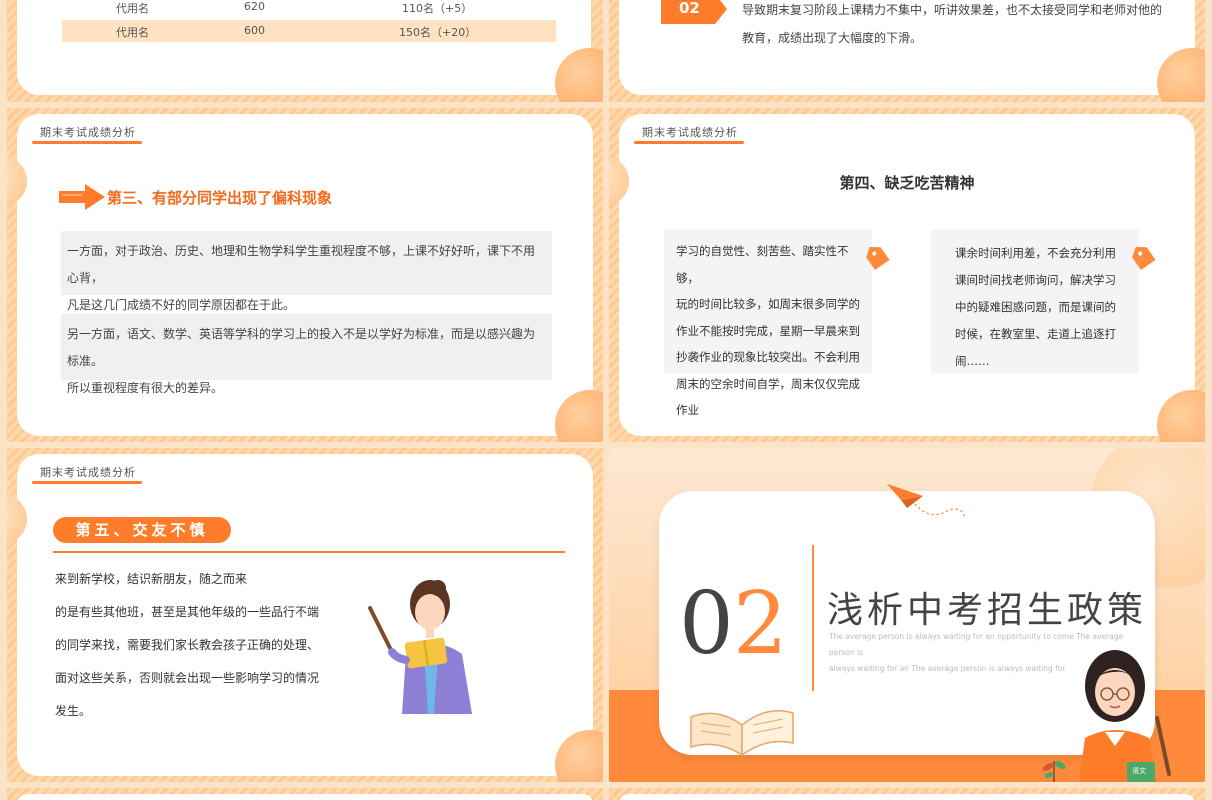  I want to click on plant-icon, so click(1054, 771).